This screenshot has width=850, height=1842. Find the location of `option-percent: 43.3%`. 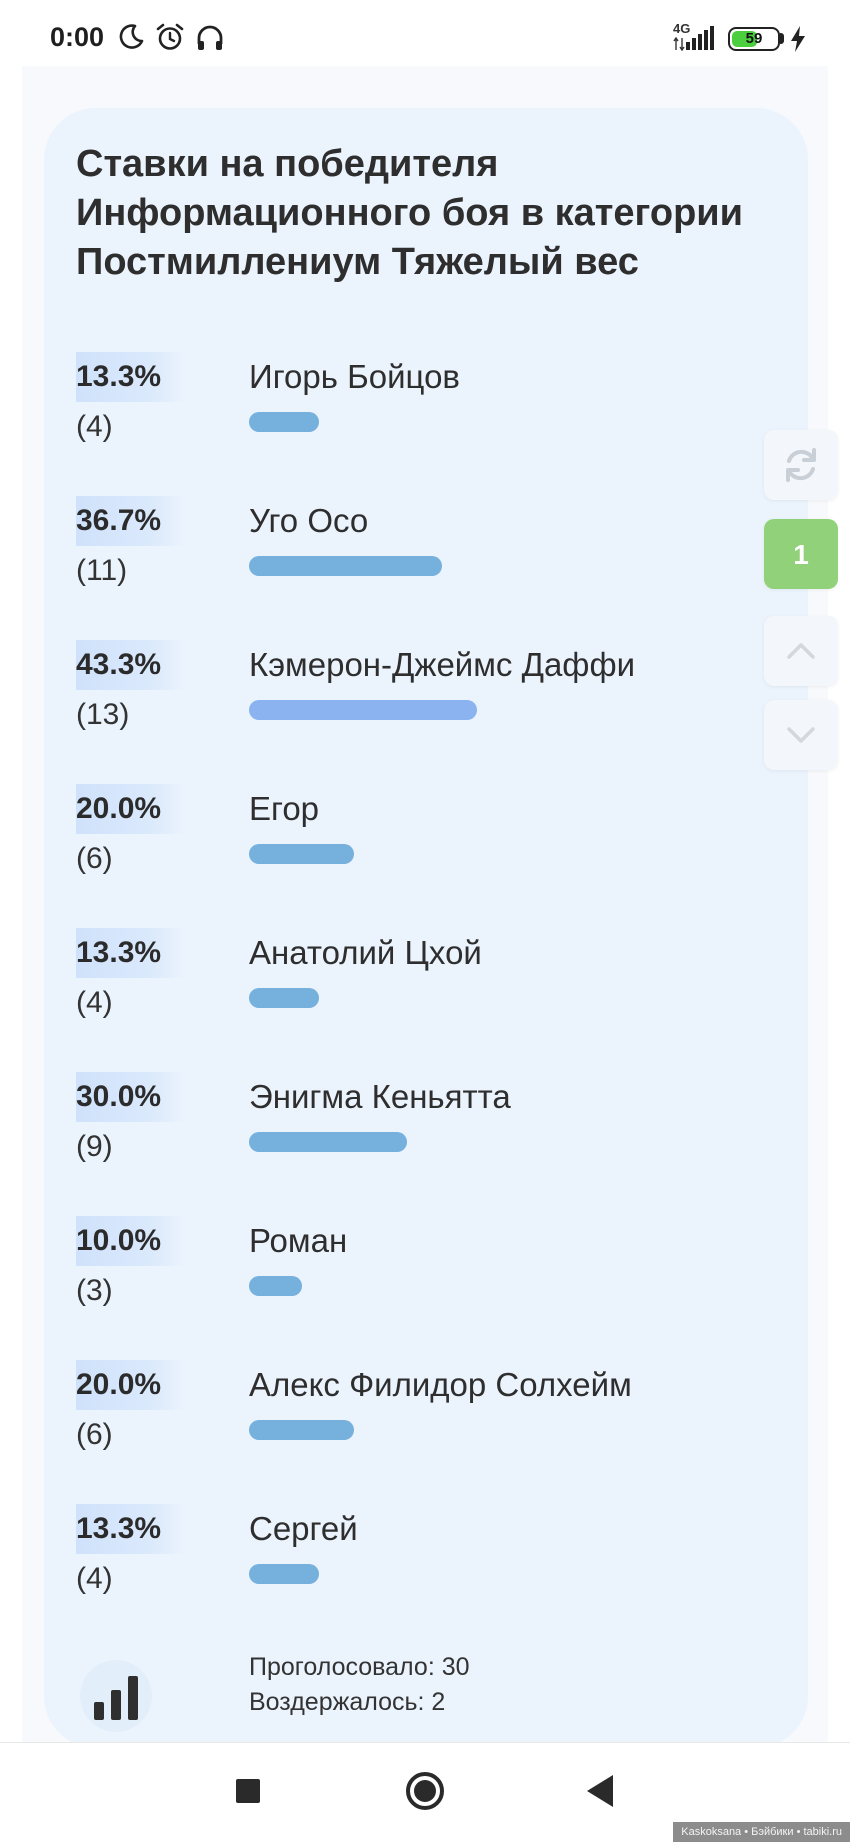

option-percent: 43.3% is located at coordinates (130, 665).